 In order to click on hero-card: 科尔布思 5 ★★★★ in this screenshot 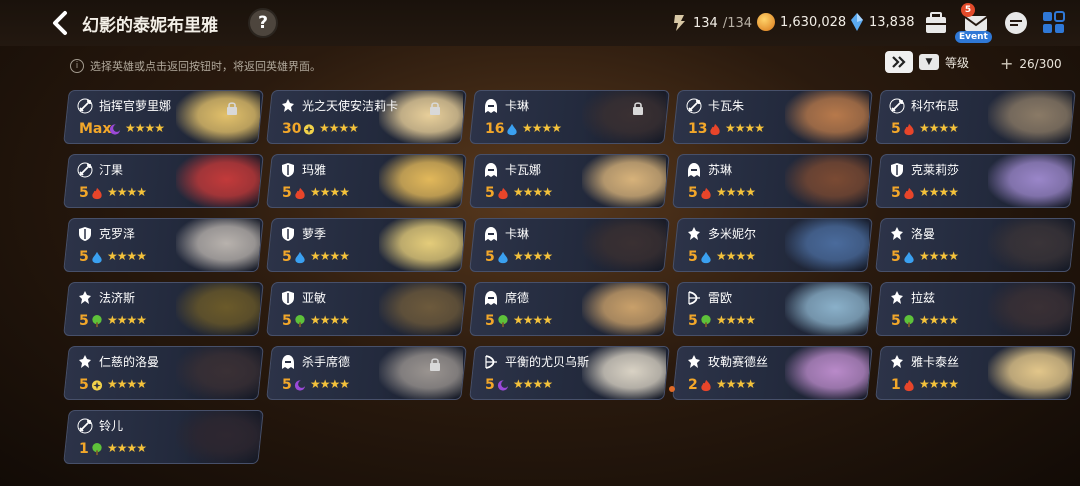, I will do `click(975, 117)`.